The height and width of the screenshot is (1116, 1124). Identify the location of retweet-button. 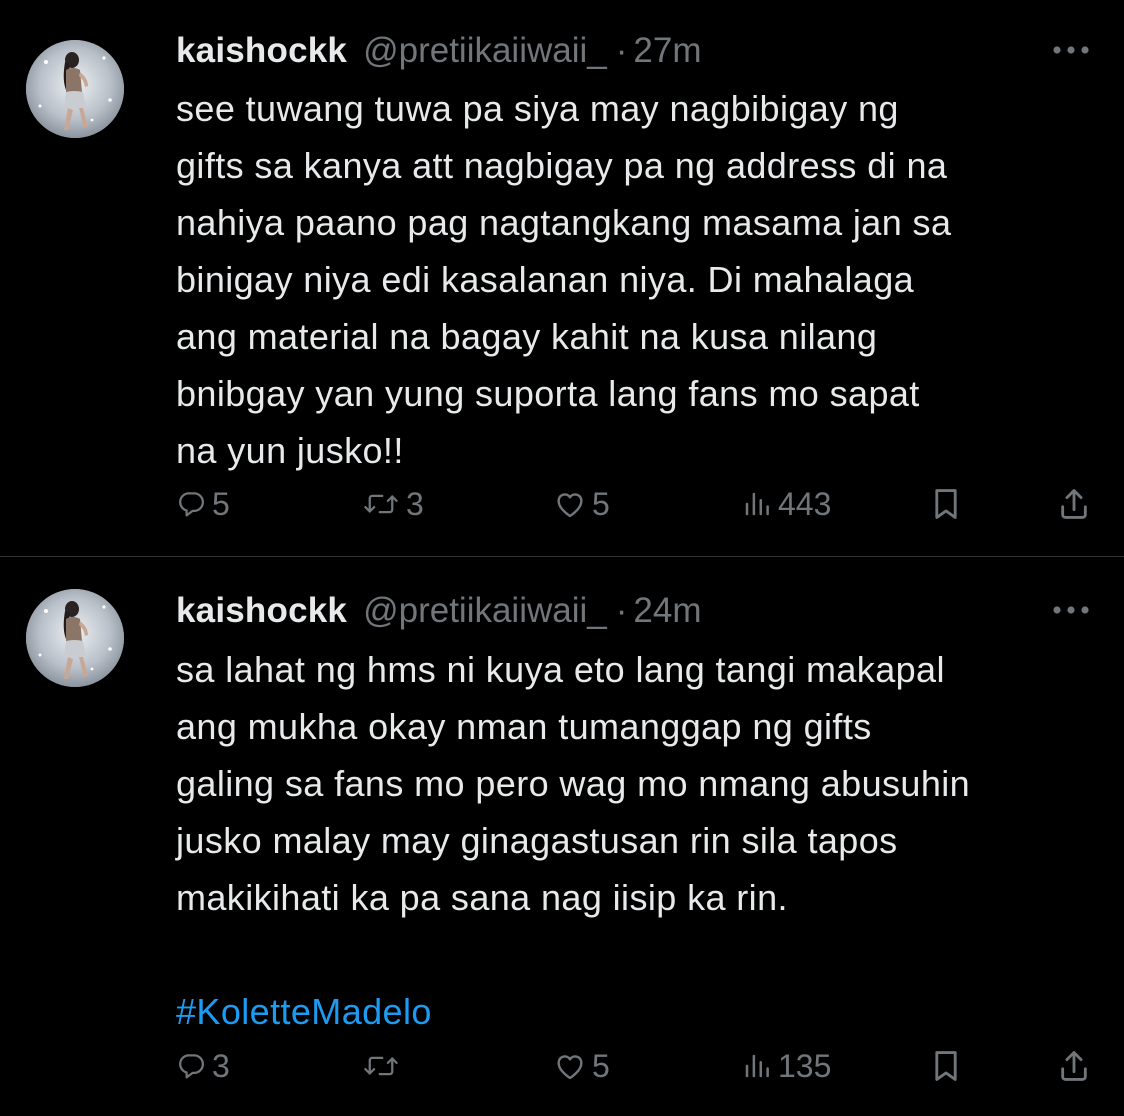
(384, 1066).